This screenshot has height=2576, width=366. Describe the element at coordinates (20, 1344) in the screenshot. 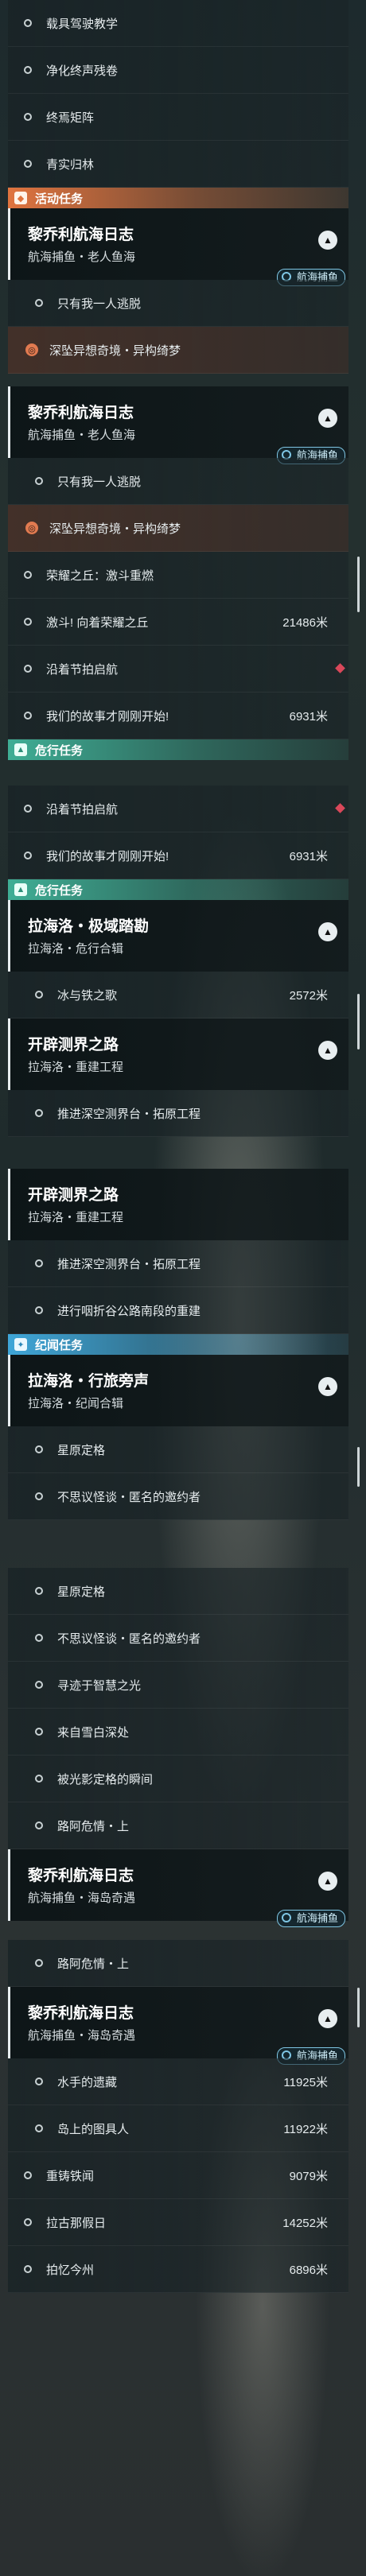

I see `chronicle-icon: ✦` at that location.